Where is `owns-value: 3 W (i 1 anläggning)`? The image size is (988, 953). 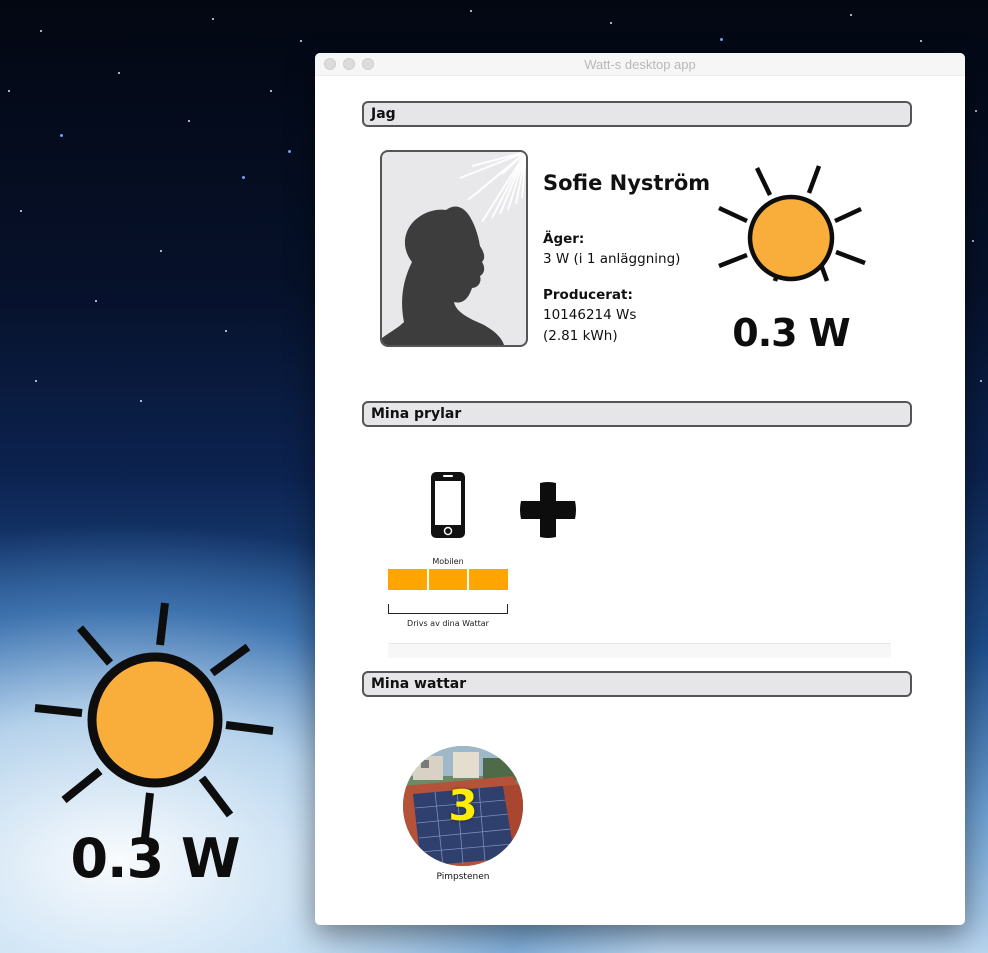 owns-value: 3 W (i 1 anläggning) is located at coordinates (612, 259).